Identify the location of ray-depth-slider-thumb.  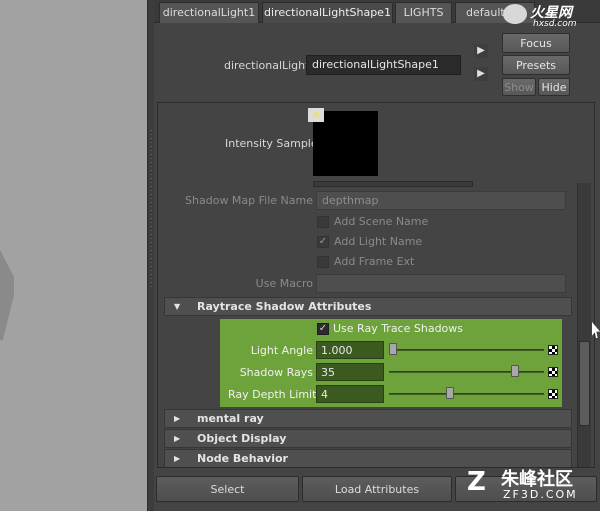
(450, 393).